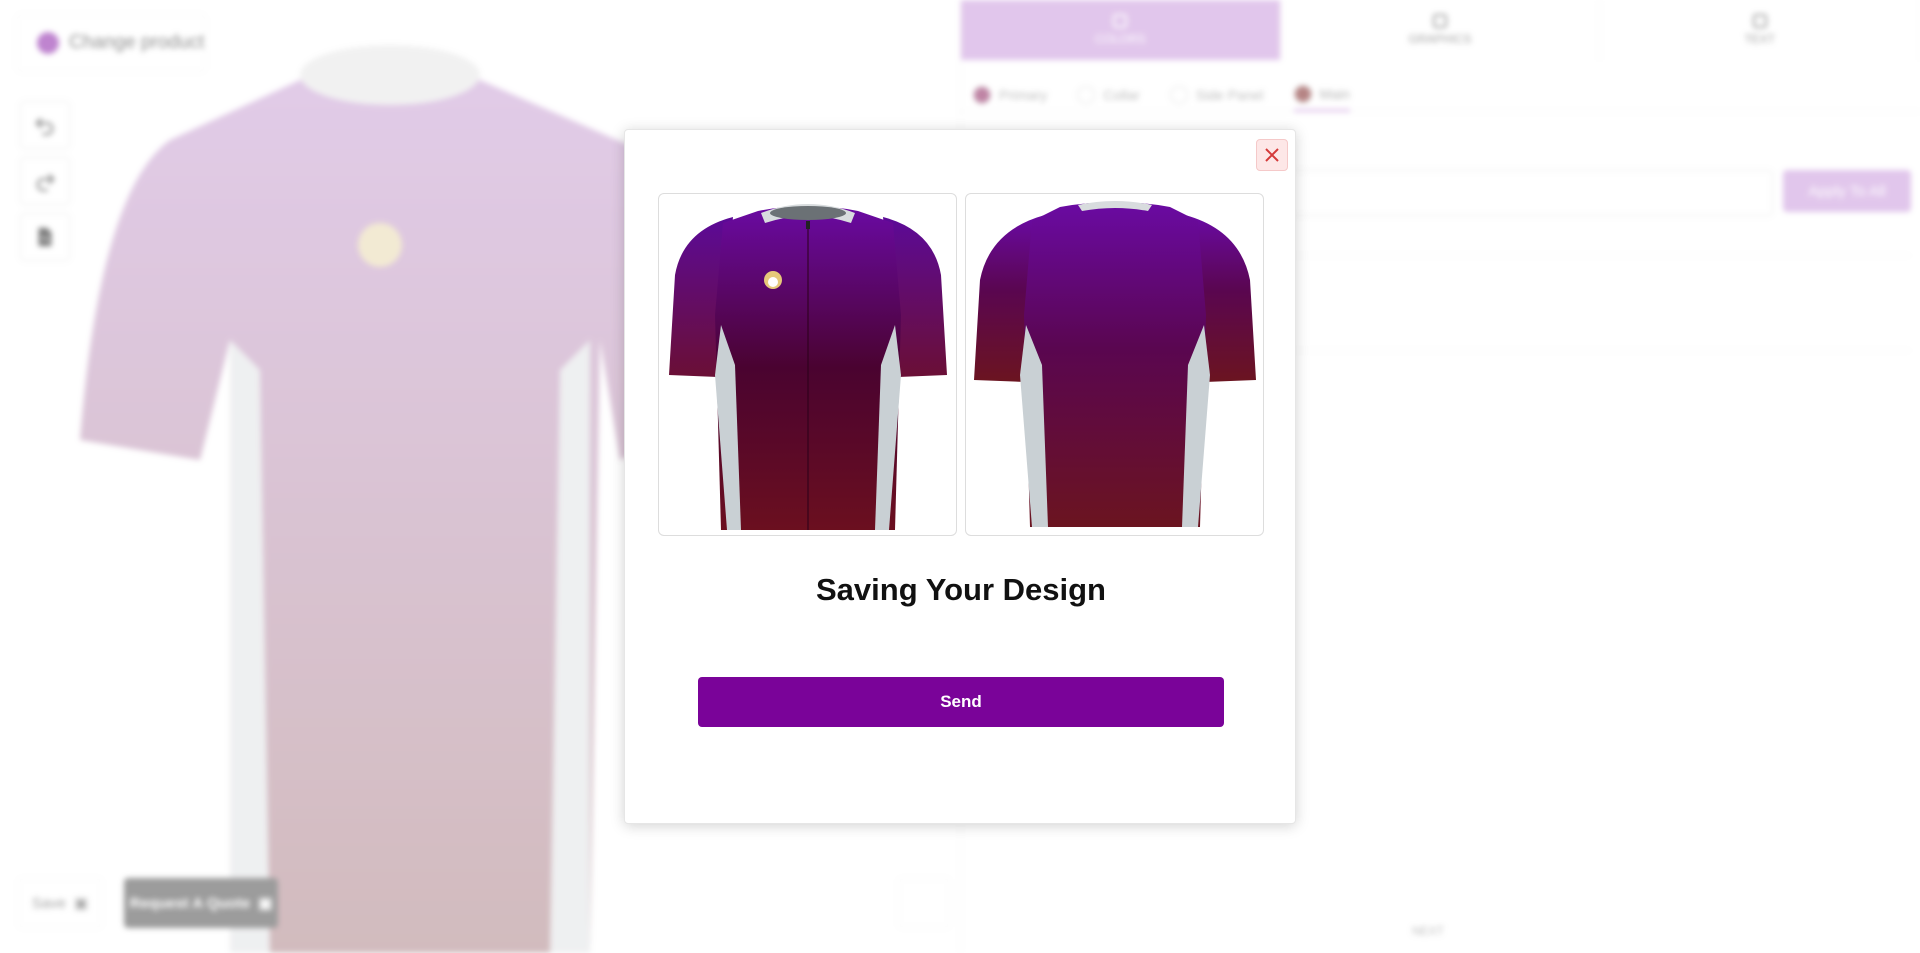 Image resolution: width=1920 pixels, height=953 pixels. I want to click on close-icon, so click(1272, 155).